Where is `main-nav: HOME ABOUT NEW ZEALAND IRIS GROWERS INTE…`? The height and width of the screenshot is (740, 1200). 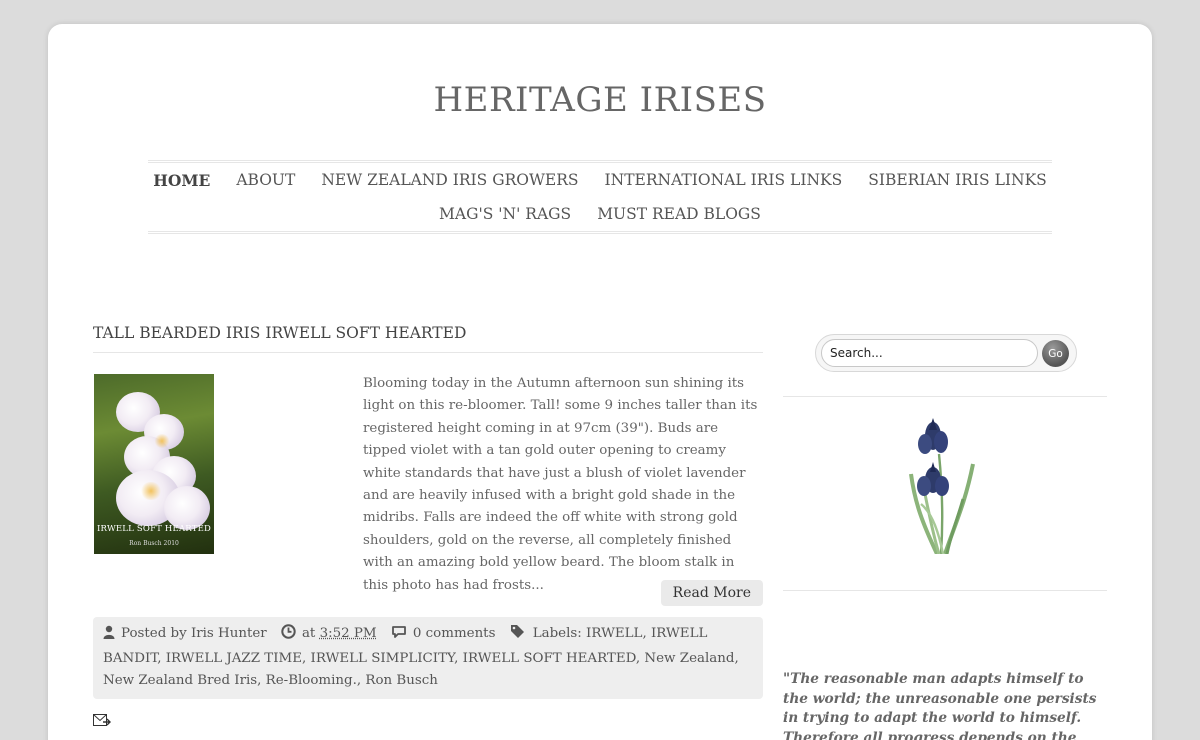 main-nav: HOME ABOUT NEW ZEALAND IRIS GROWERS INTE… is located at coordinates (600, 197).